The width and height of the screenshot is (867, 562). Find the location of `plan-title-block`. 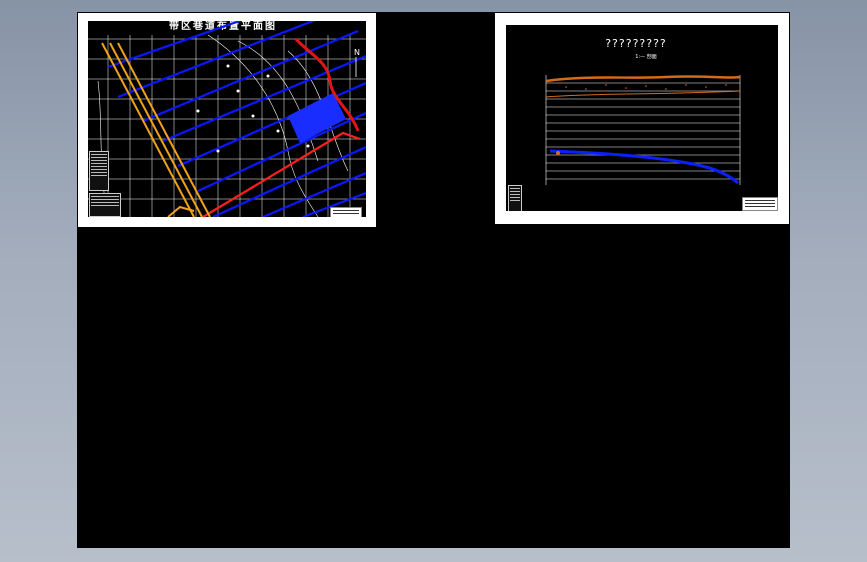

plan-title-block is located at coordinates (346, 212).